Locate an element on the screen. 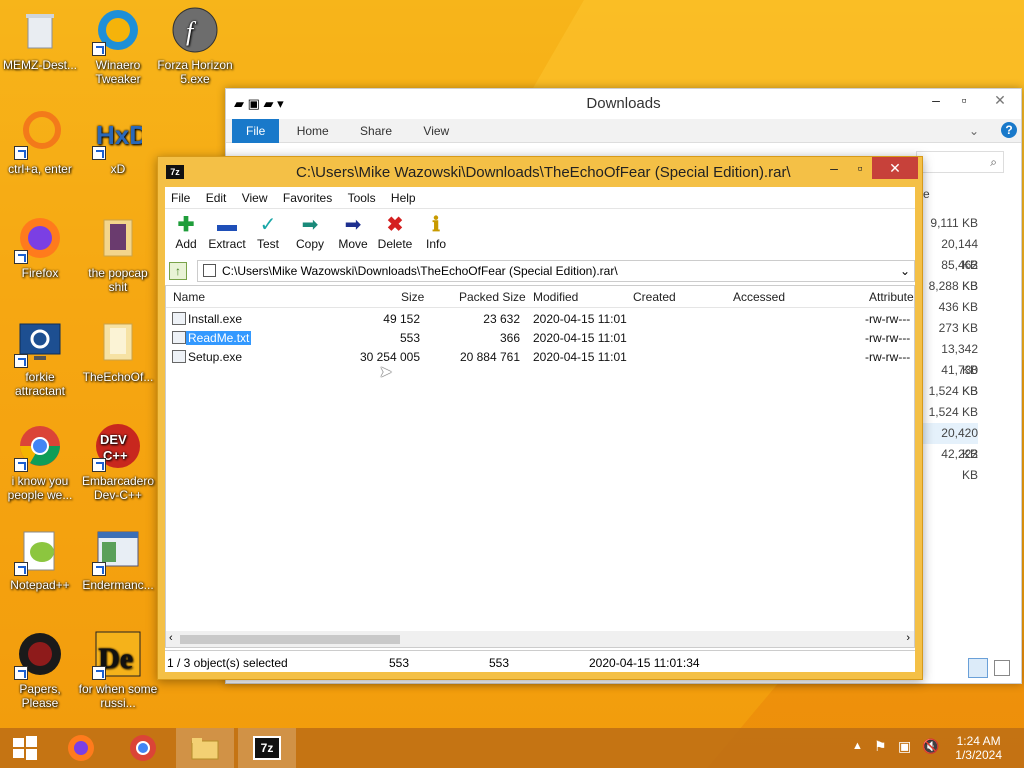  desktop-icon-ctrla: ctrl+a, enter is located at coordinates (40, 143).